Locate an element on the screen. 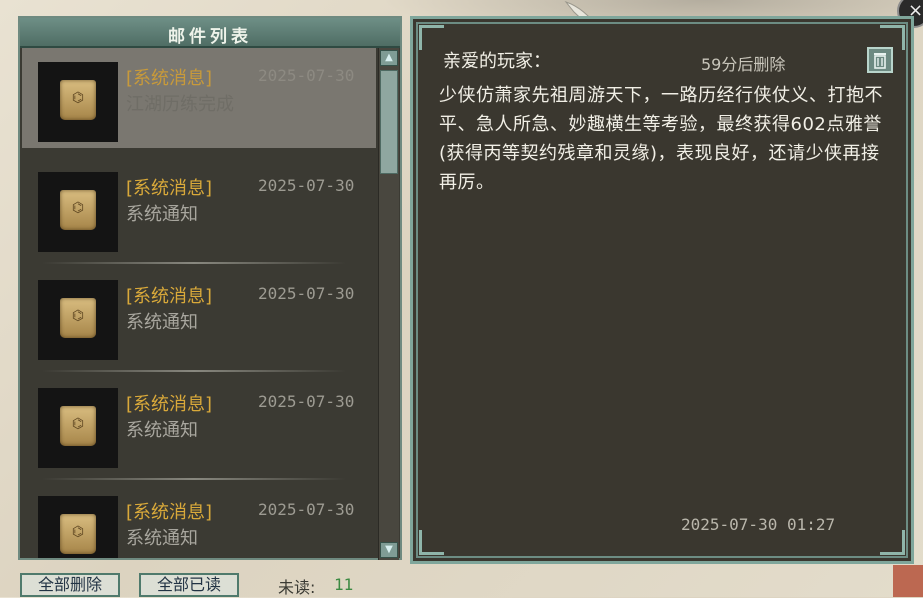 This screenshot has height=598, width=923. mail-greeting: 亲爱的玩家： is located at coordinates (497, 61).